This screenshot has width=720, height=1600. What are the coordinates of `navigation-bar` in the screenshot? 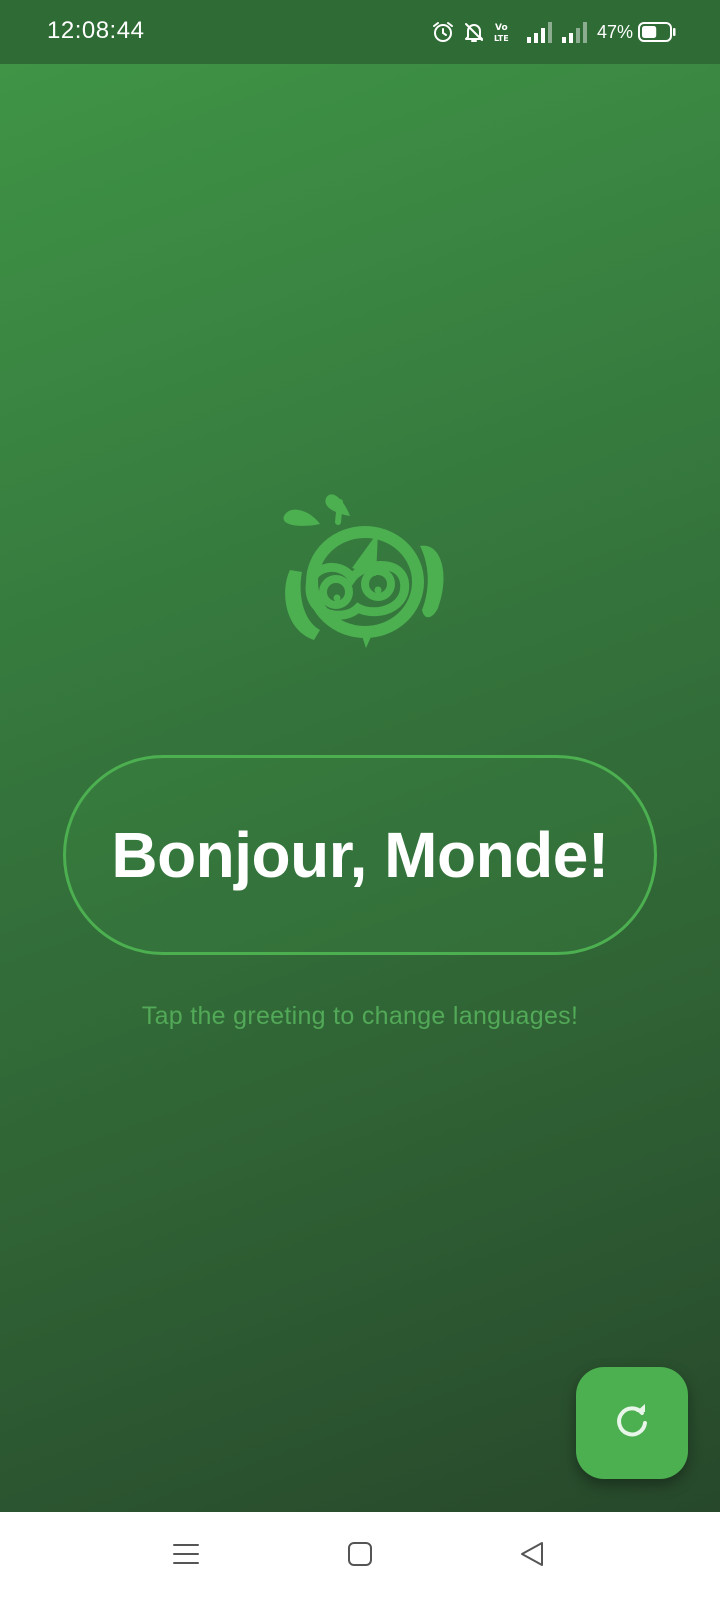 It's located at (360, 1556).